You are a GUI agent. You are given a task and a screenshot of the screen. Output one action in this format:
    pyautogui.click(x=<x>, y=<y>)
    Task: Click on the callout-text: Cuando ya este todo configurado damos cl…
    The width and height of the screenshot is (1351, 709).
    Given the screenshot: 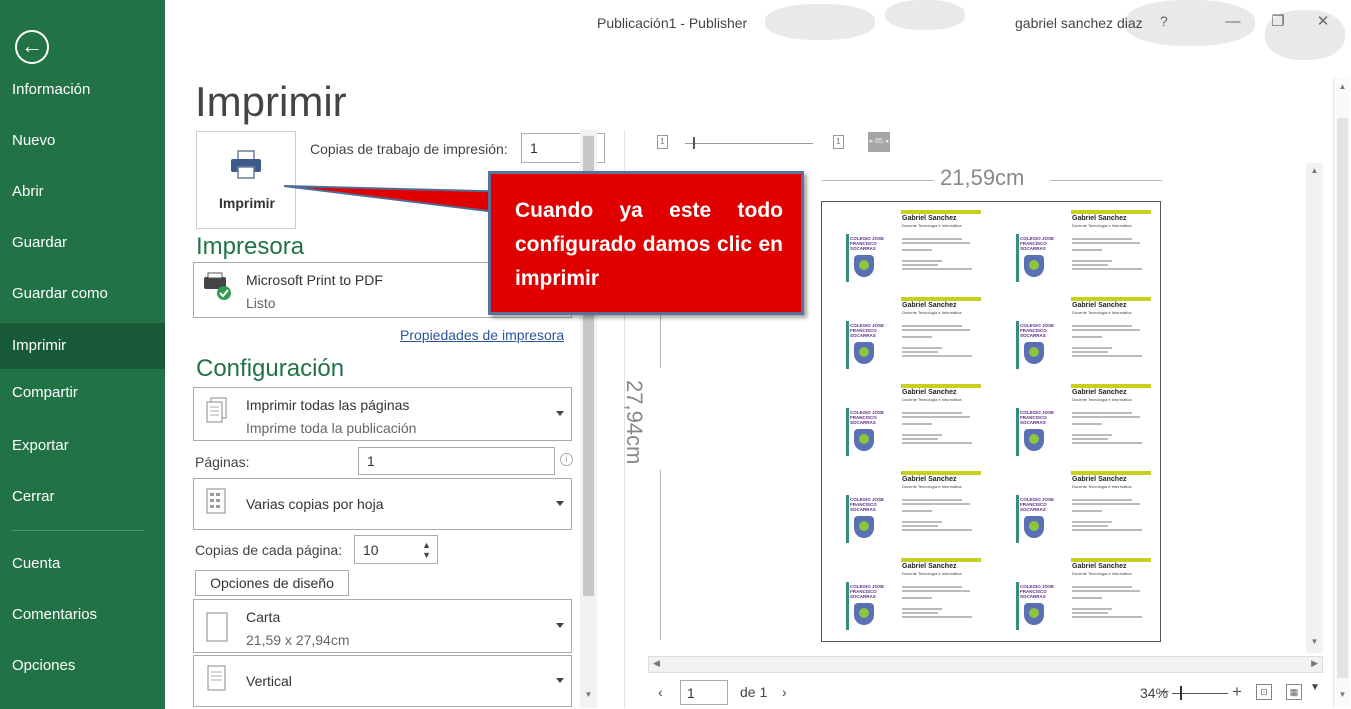 What is the action you would take?
    pyautogui.click(x=649, y=244)
    